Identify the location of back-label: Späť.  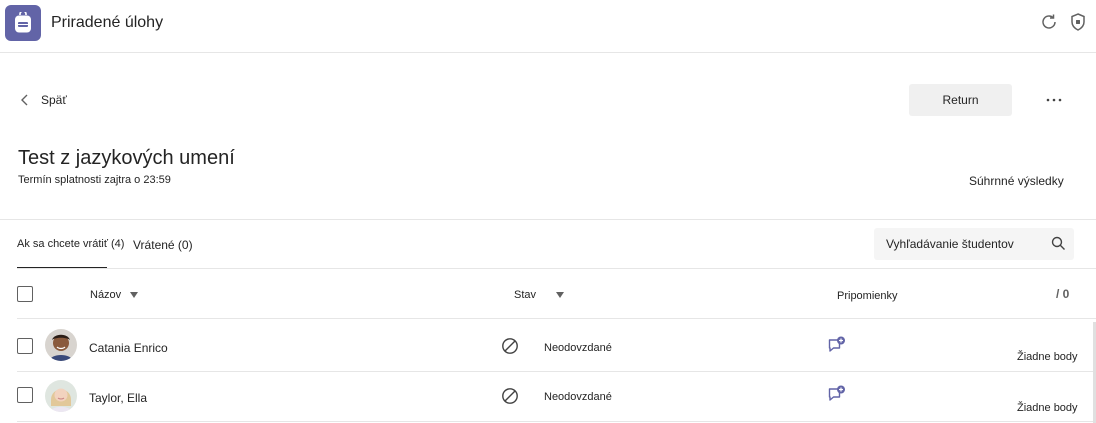
(54, 100).